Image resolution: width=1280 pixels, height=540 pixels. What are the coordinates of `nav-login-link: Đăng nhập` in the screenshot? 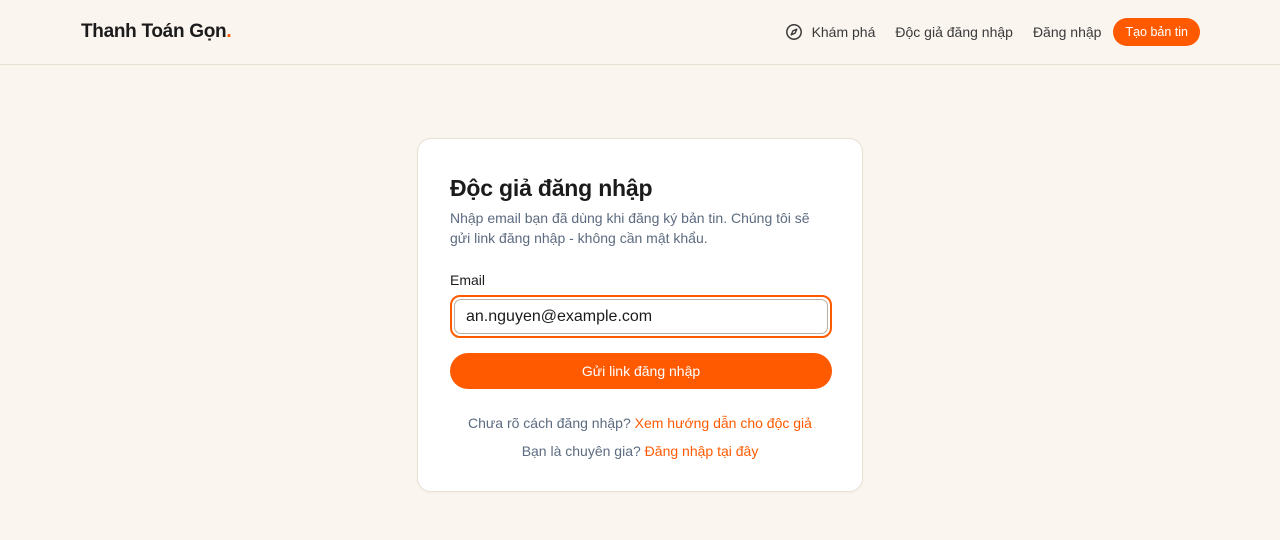 It's located at (1067, 32).